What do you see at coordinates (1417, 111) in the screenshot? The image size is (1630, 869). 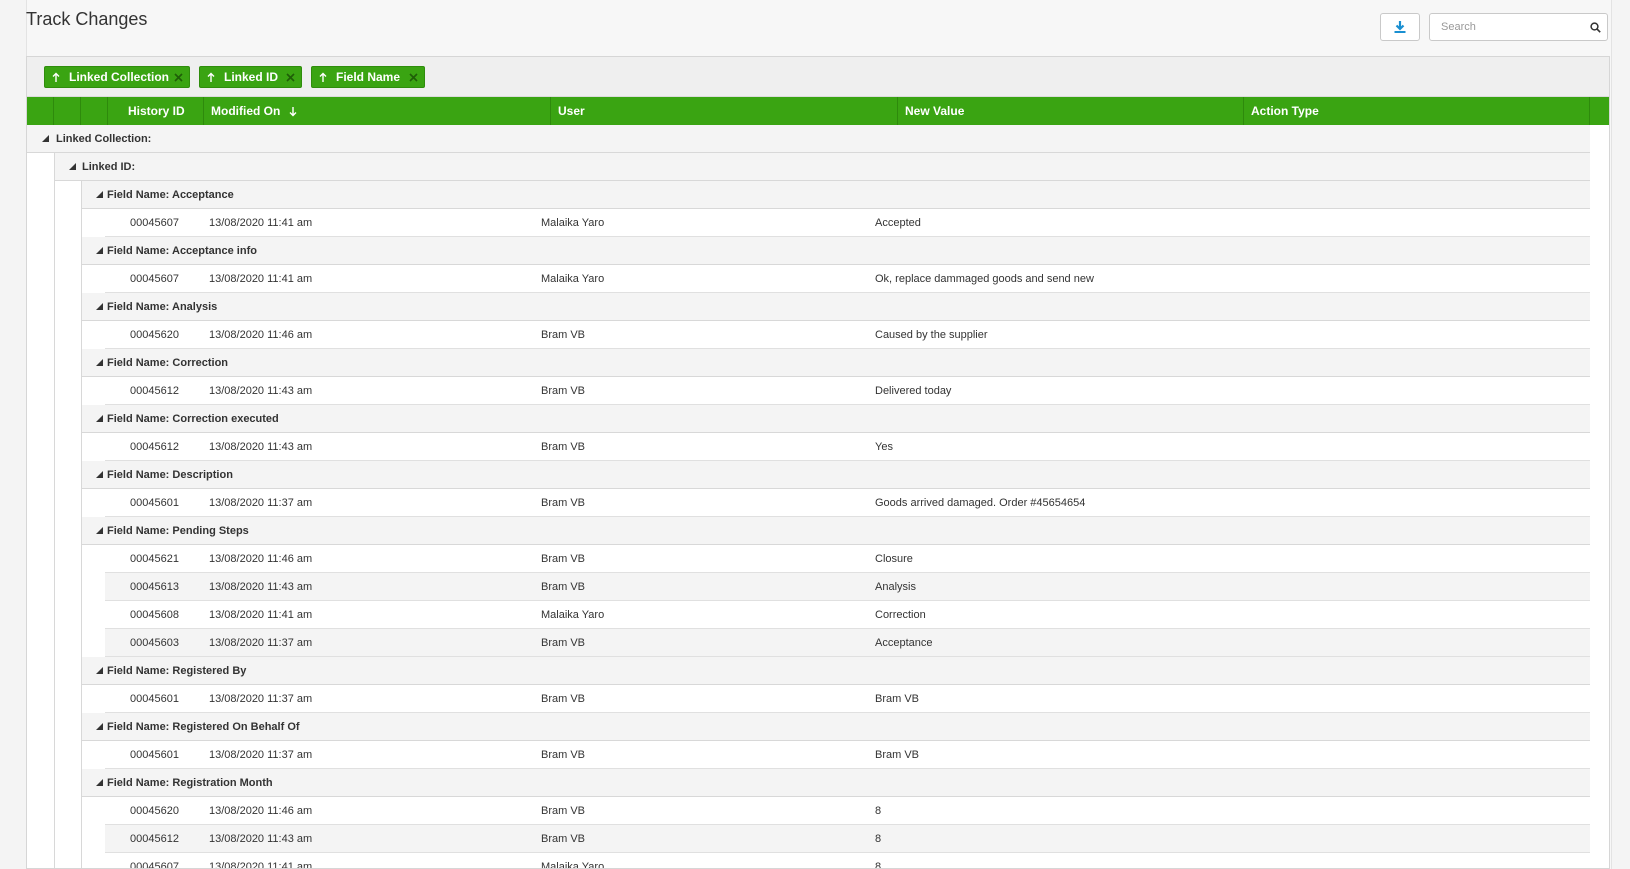 I see `column-header-action-type: Action Type` at bounding box center [1417, 111].